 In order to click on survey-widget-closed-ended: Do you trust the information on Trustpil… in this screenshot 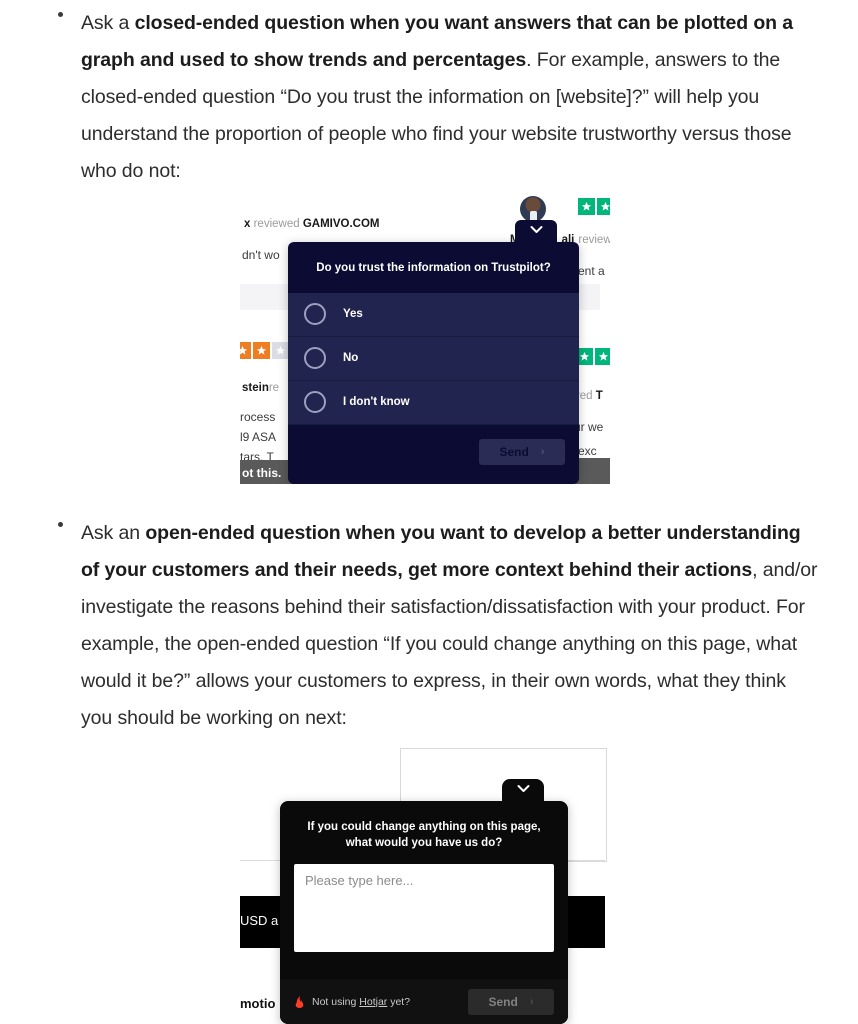, I will do `click(433, 352)`.